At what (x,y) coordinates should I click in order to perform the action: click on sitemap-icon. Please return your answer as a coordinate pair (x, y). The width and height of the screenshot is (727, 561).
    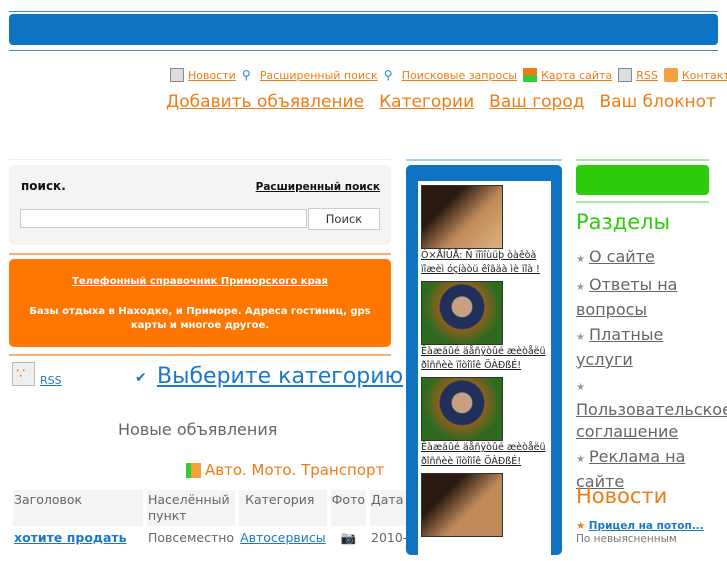
    Looking at the image, I should click on (529, 75).